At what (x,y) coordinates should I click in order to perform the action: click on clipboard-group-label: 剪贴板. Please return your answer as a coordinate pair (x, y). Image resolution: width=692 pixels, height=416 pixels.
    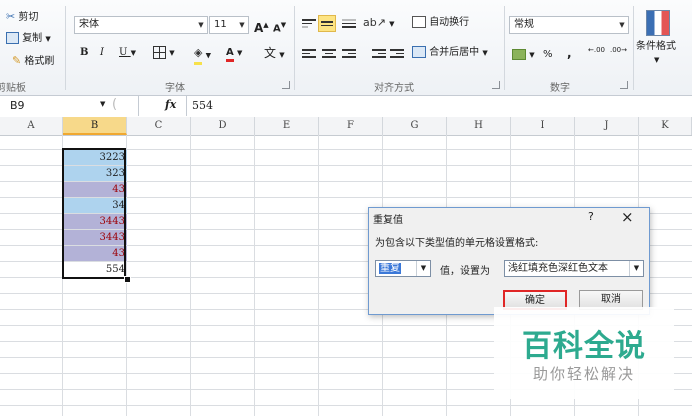
    Looking at the image, I should click on (13, 88).